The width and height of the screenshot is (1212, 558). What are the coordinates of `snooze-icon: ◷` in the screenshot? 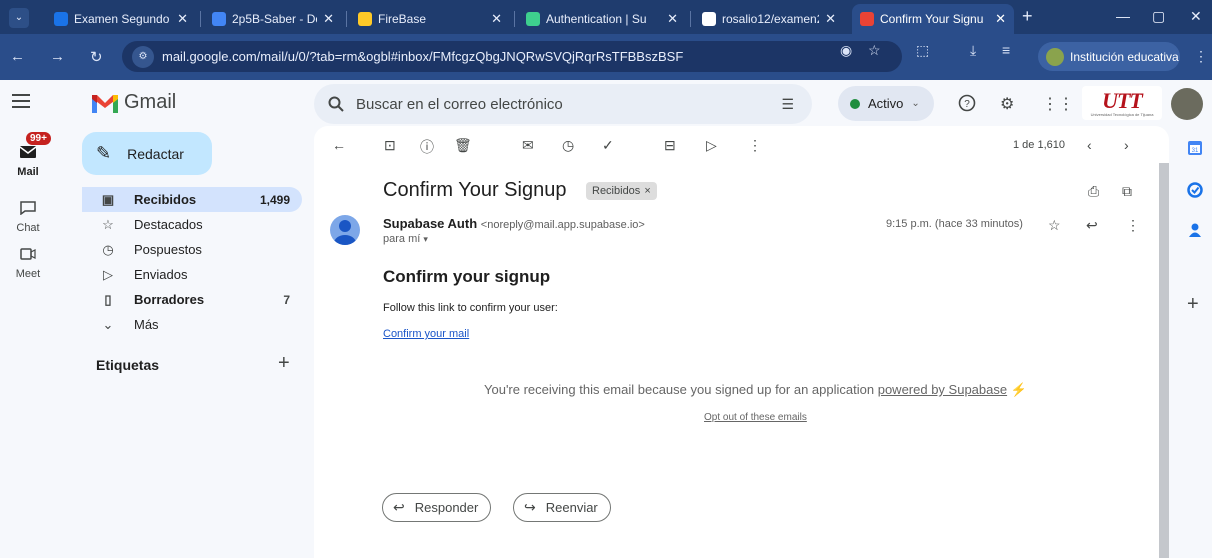 It's located at (568, 145).